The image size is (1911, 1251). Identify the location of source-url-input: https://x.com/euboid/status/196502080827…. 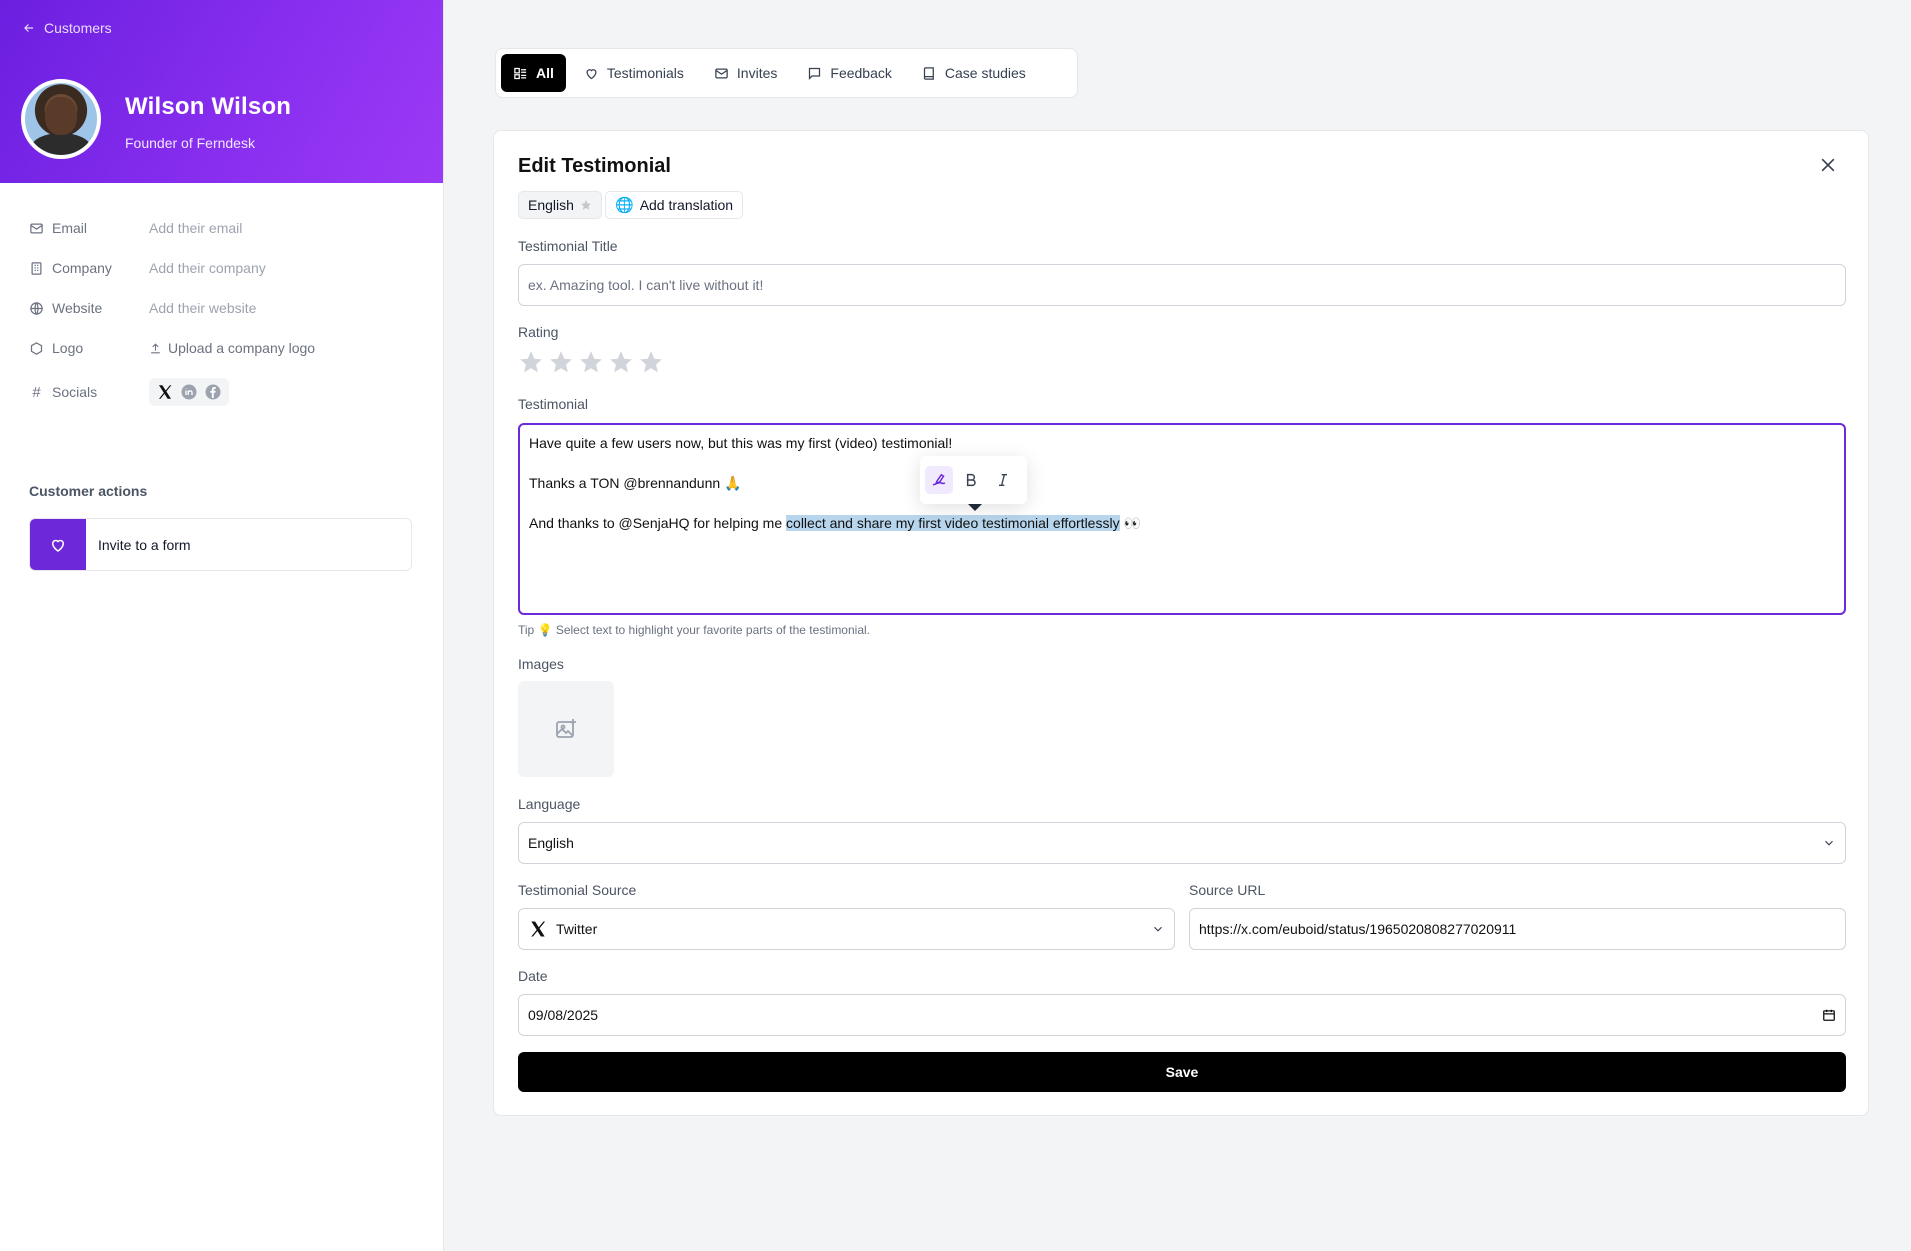
(1517, 929).